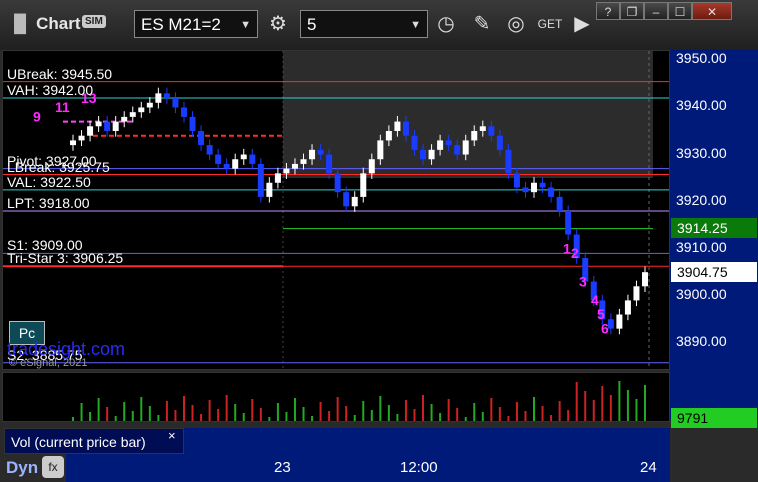 This screenshot has width=758, height=482. I want to click on maximize-button: ☐, so click(680, 11).